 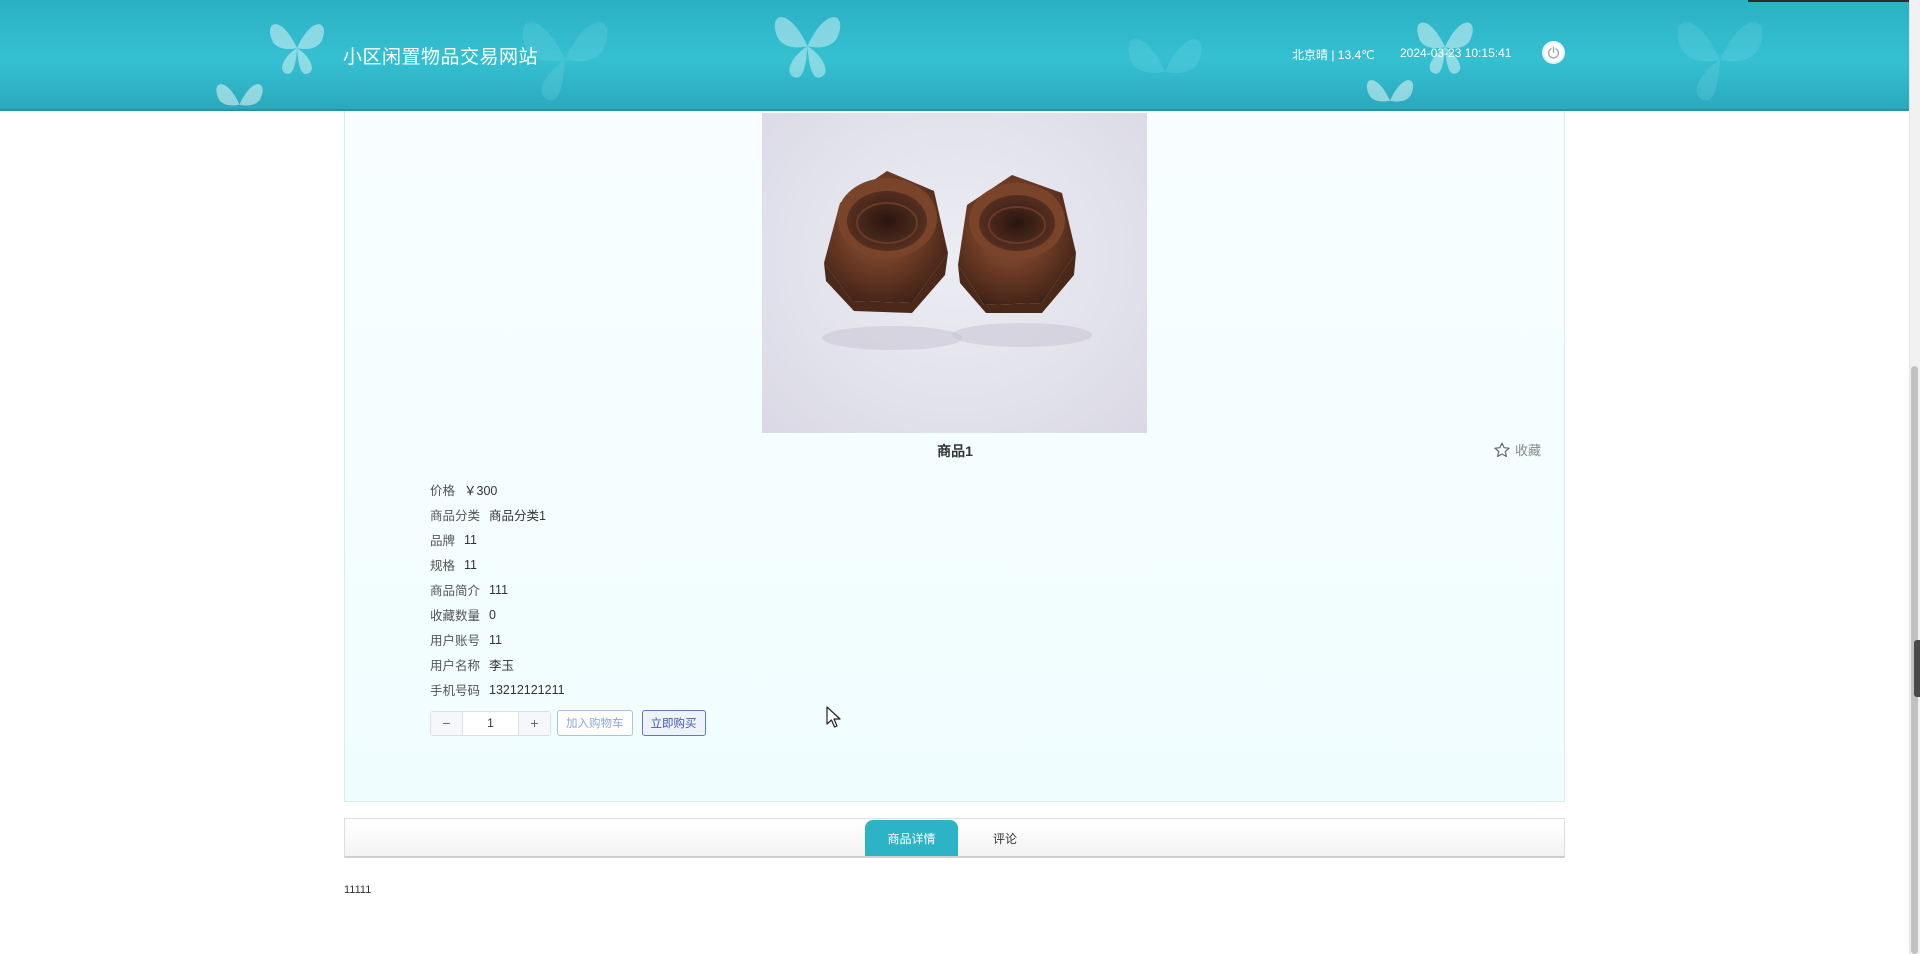 I want to click on info-label: 商品分类, so click(x=455, y=516).